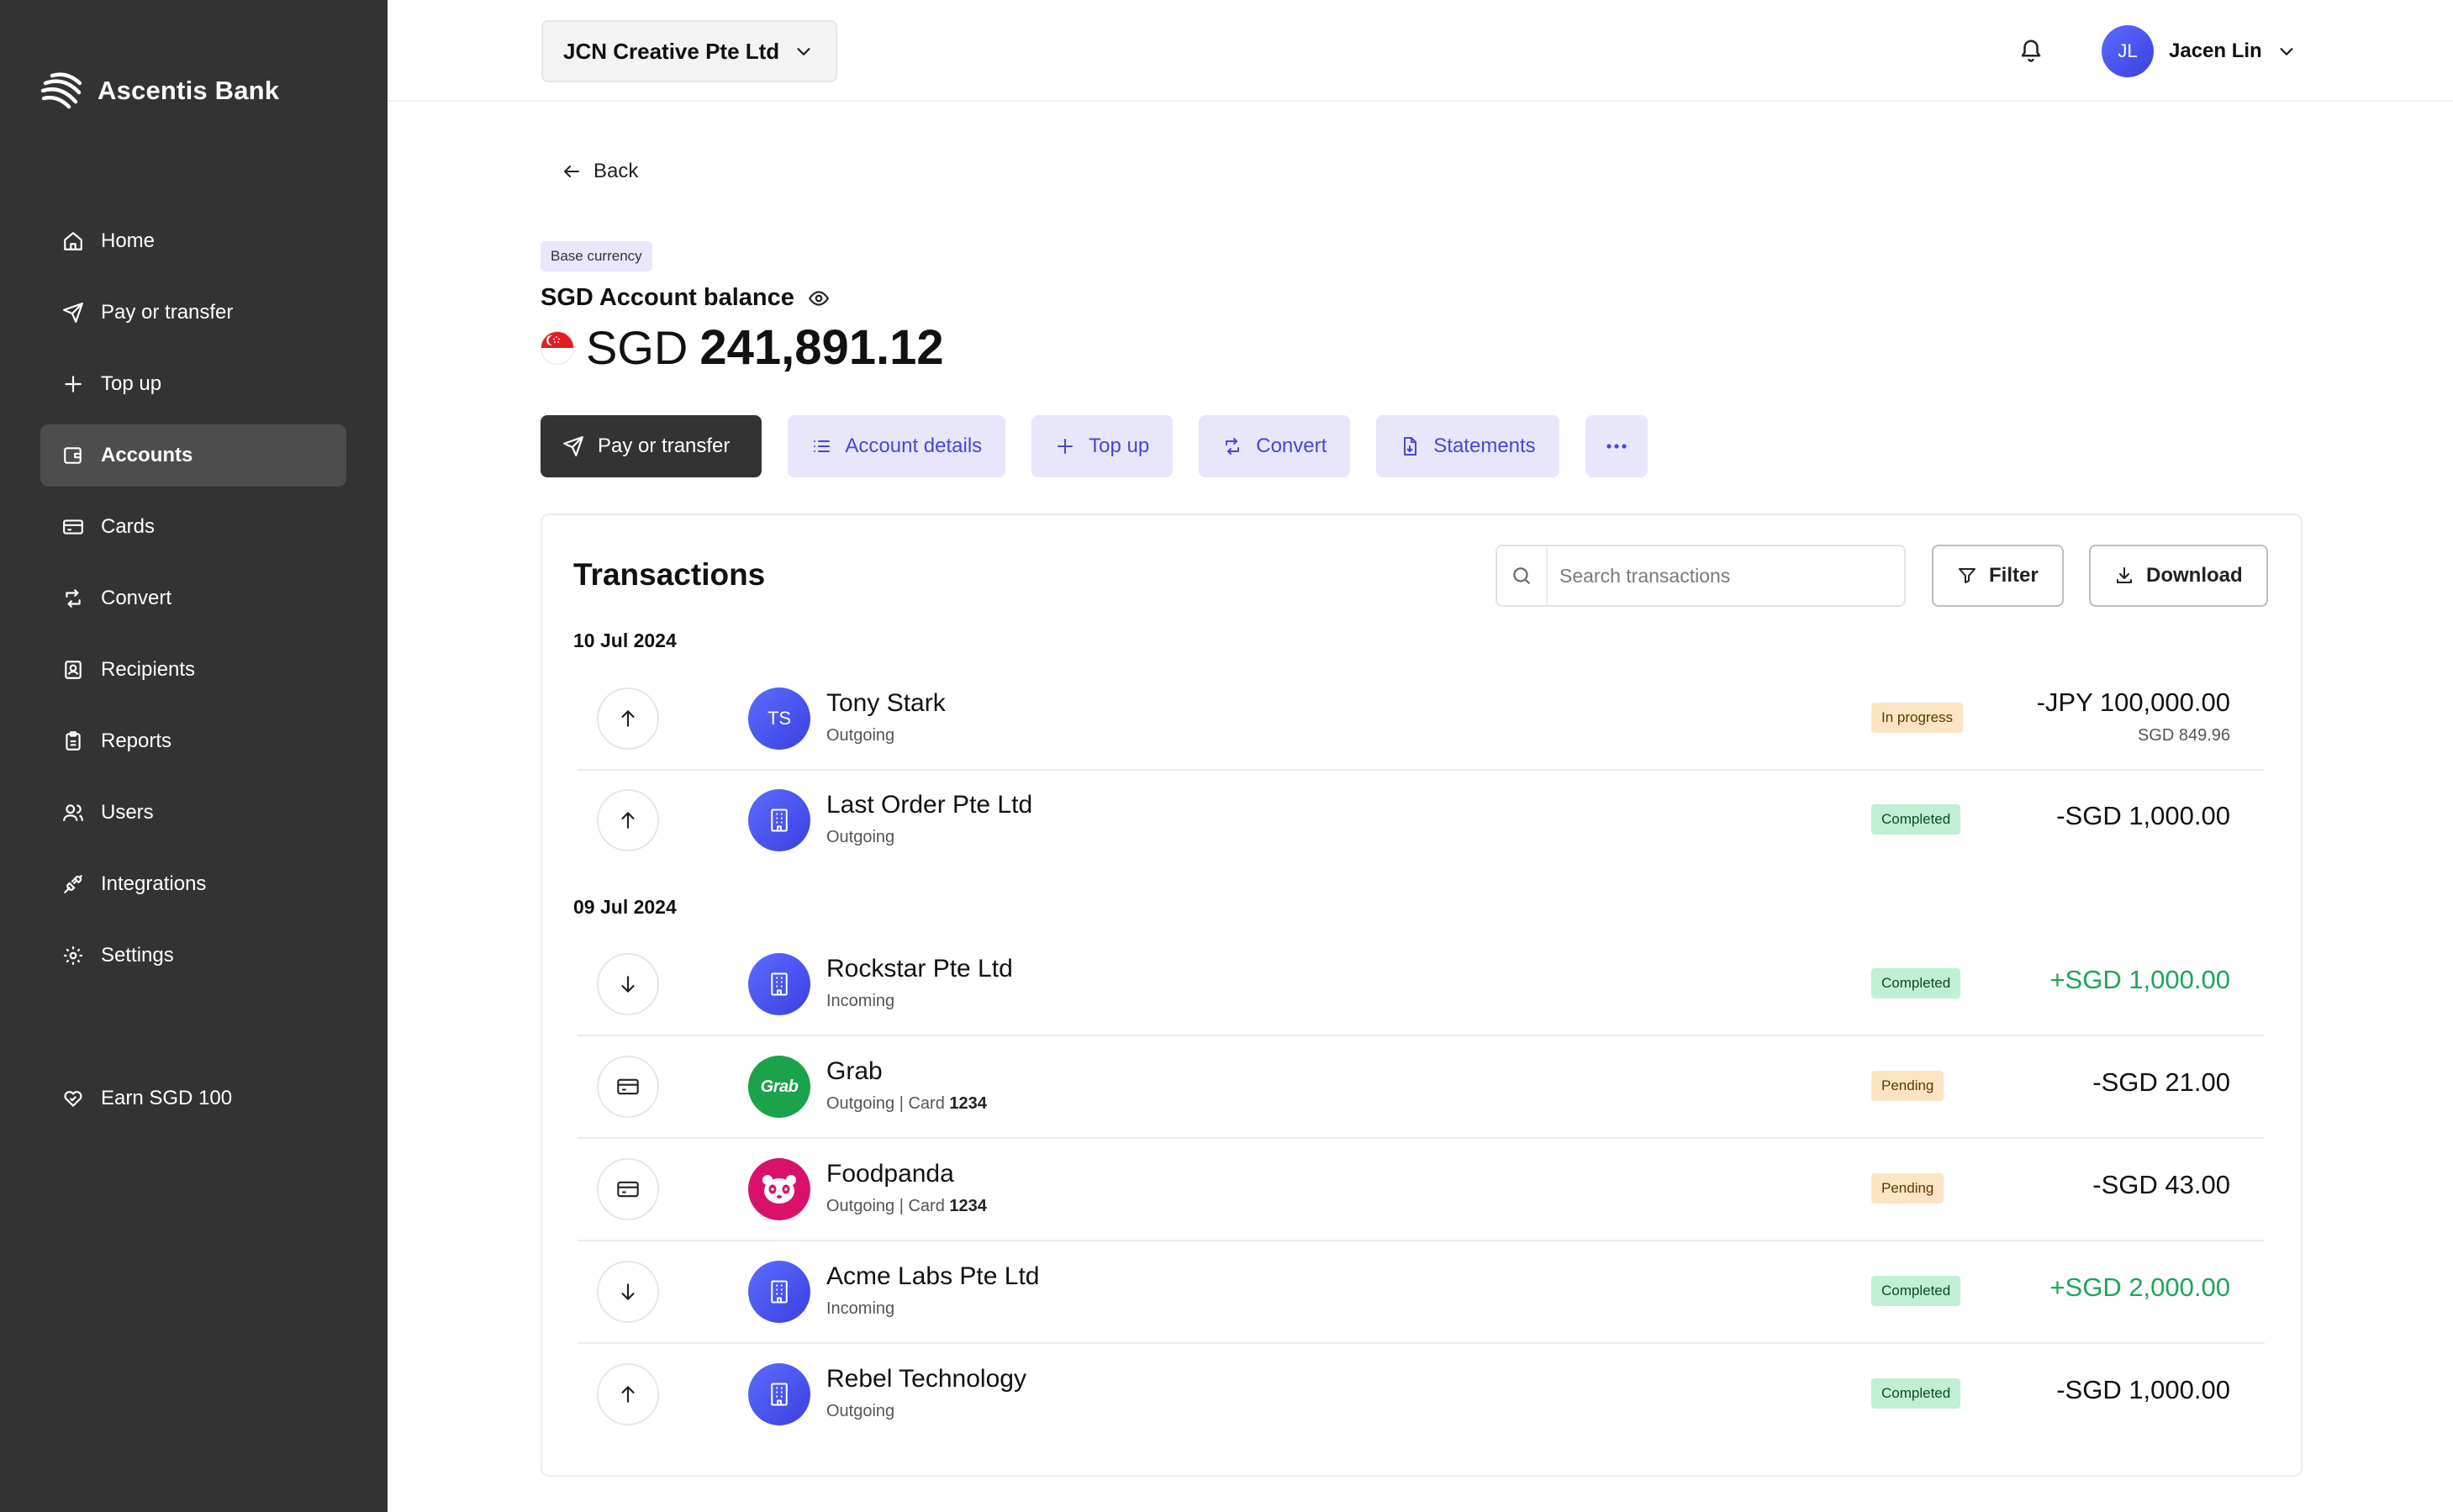 This screenshot has width=2453, height=1512. What do you see at coordinates (193, 384) in the screenshot?
I see `sidebar-item-top-up: Top up` at bounding box center [193, 384].